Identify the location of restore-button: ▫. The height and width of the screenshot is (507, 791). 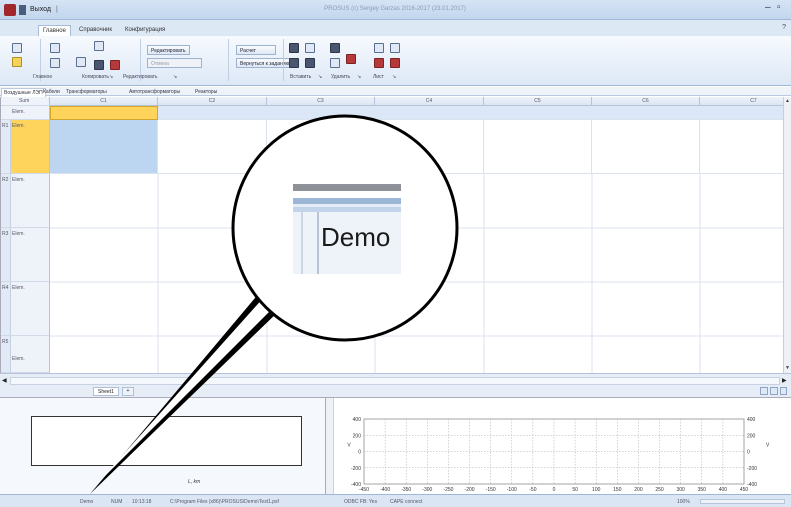
(779, 7).